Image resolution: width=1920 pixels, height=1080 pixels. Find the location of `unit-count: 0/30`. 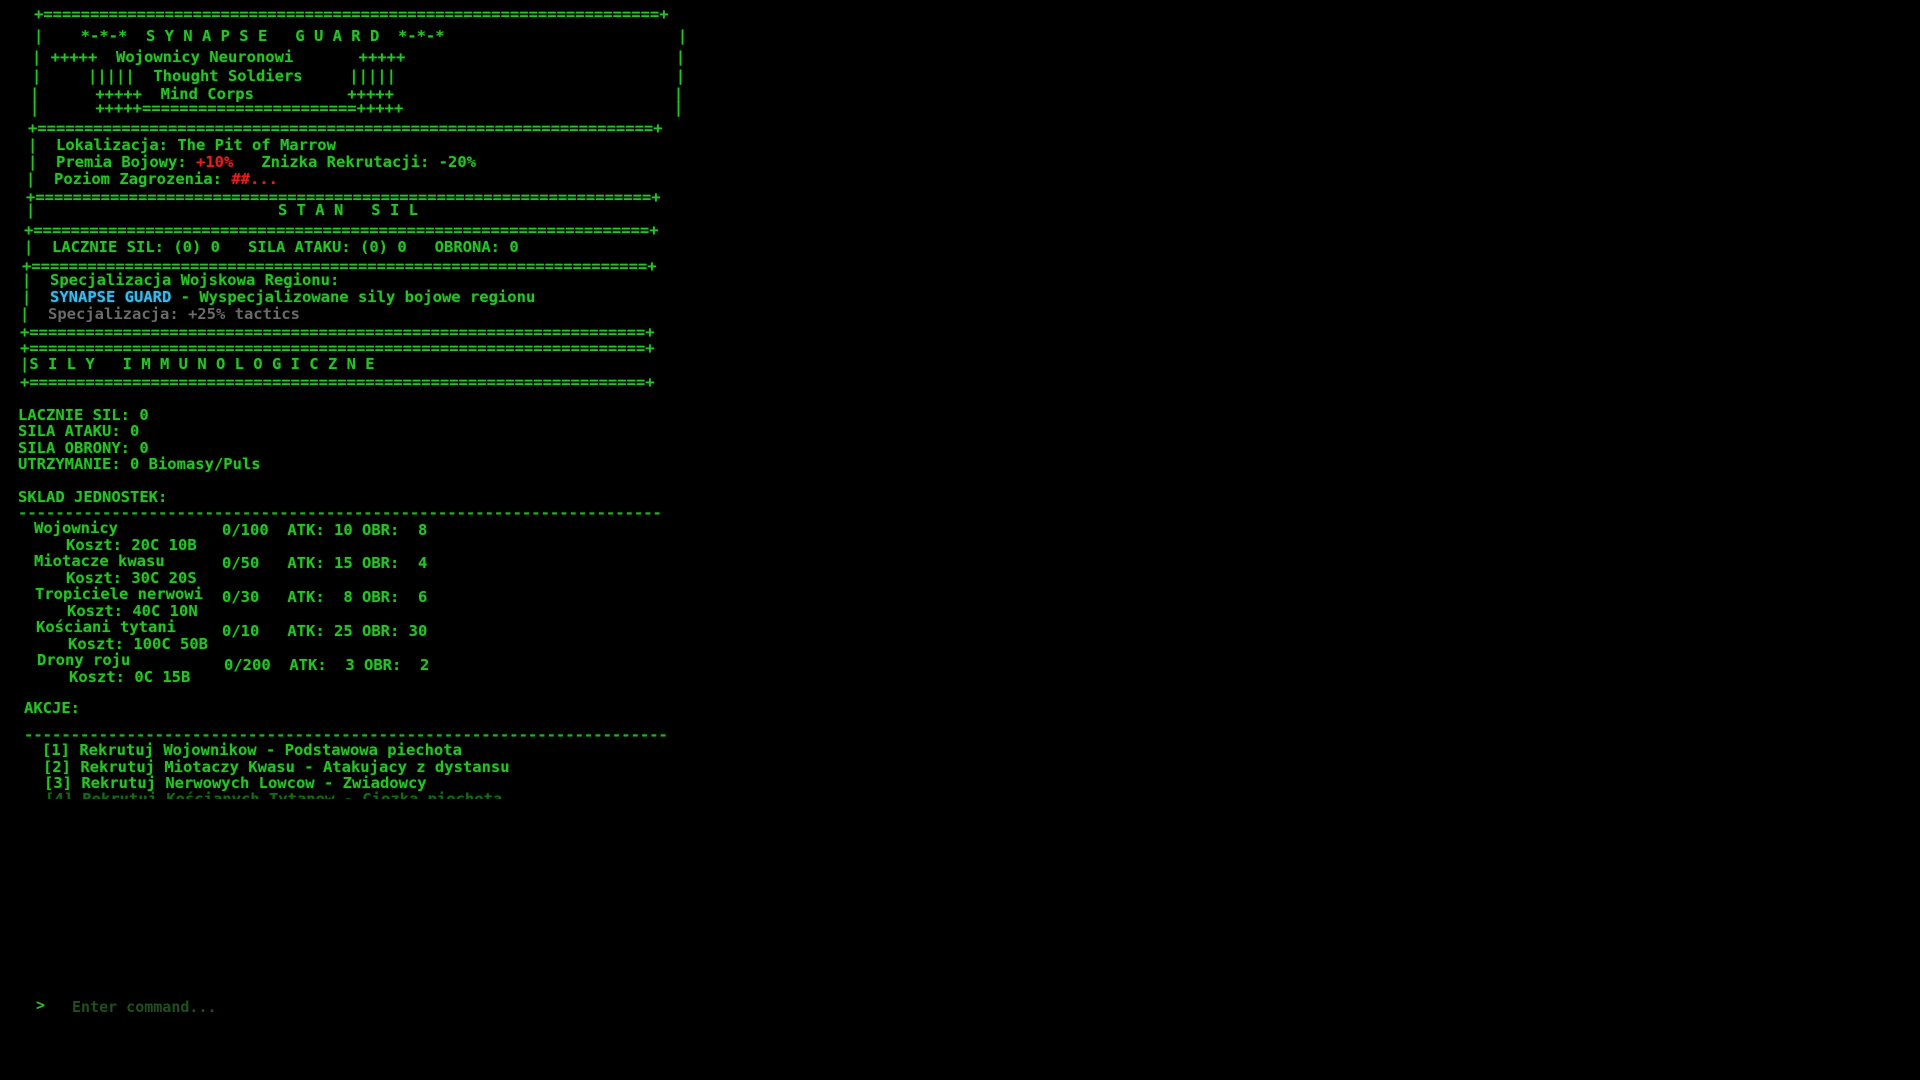

unit-count: 0/30 is located at coordinates (241, 597).